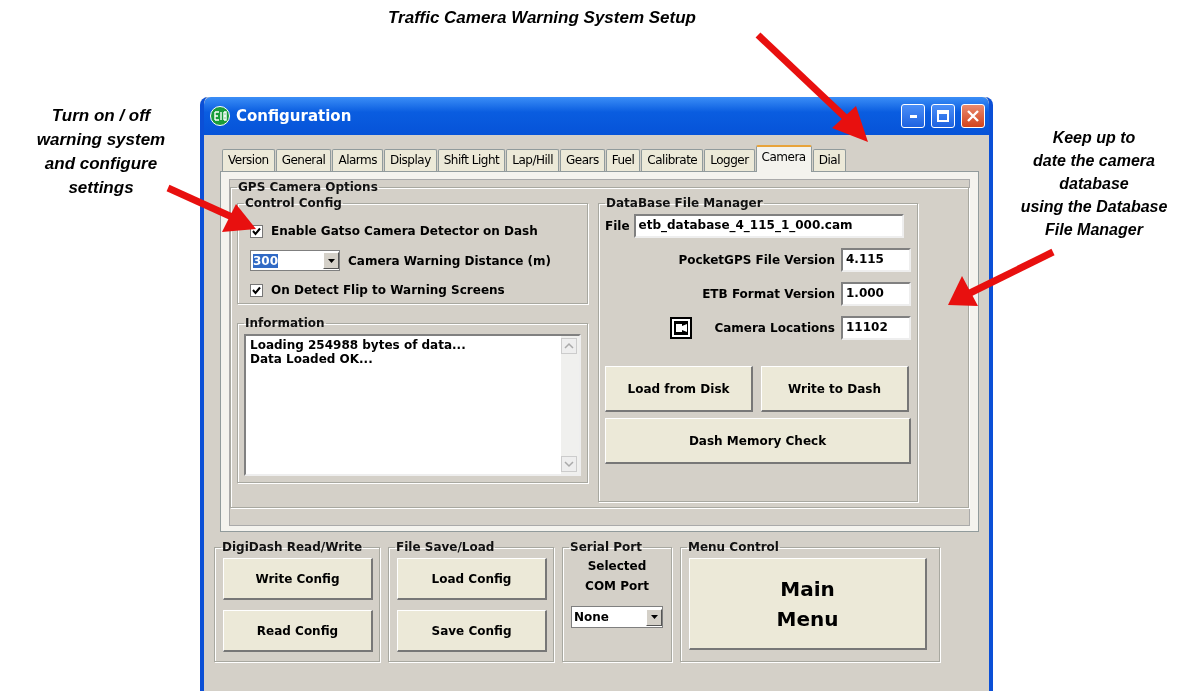  I want to click on field-label: PocketGPS File Version, so click(756, 260).